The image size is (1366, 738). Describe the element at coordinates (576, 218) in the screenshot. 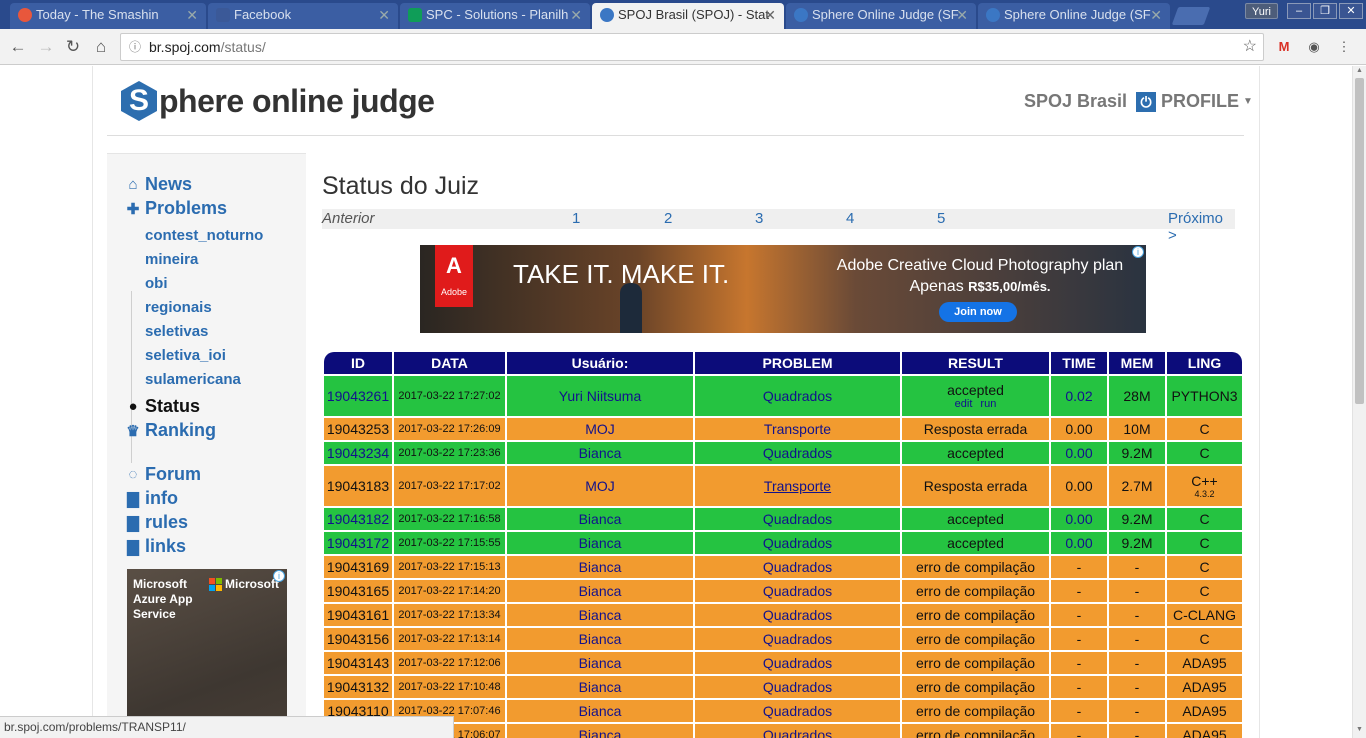

I see `pager-page: 1` at that location.